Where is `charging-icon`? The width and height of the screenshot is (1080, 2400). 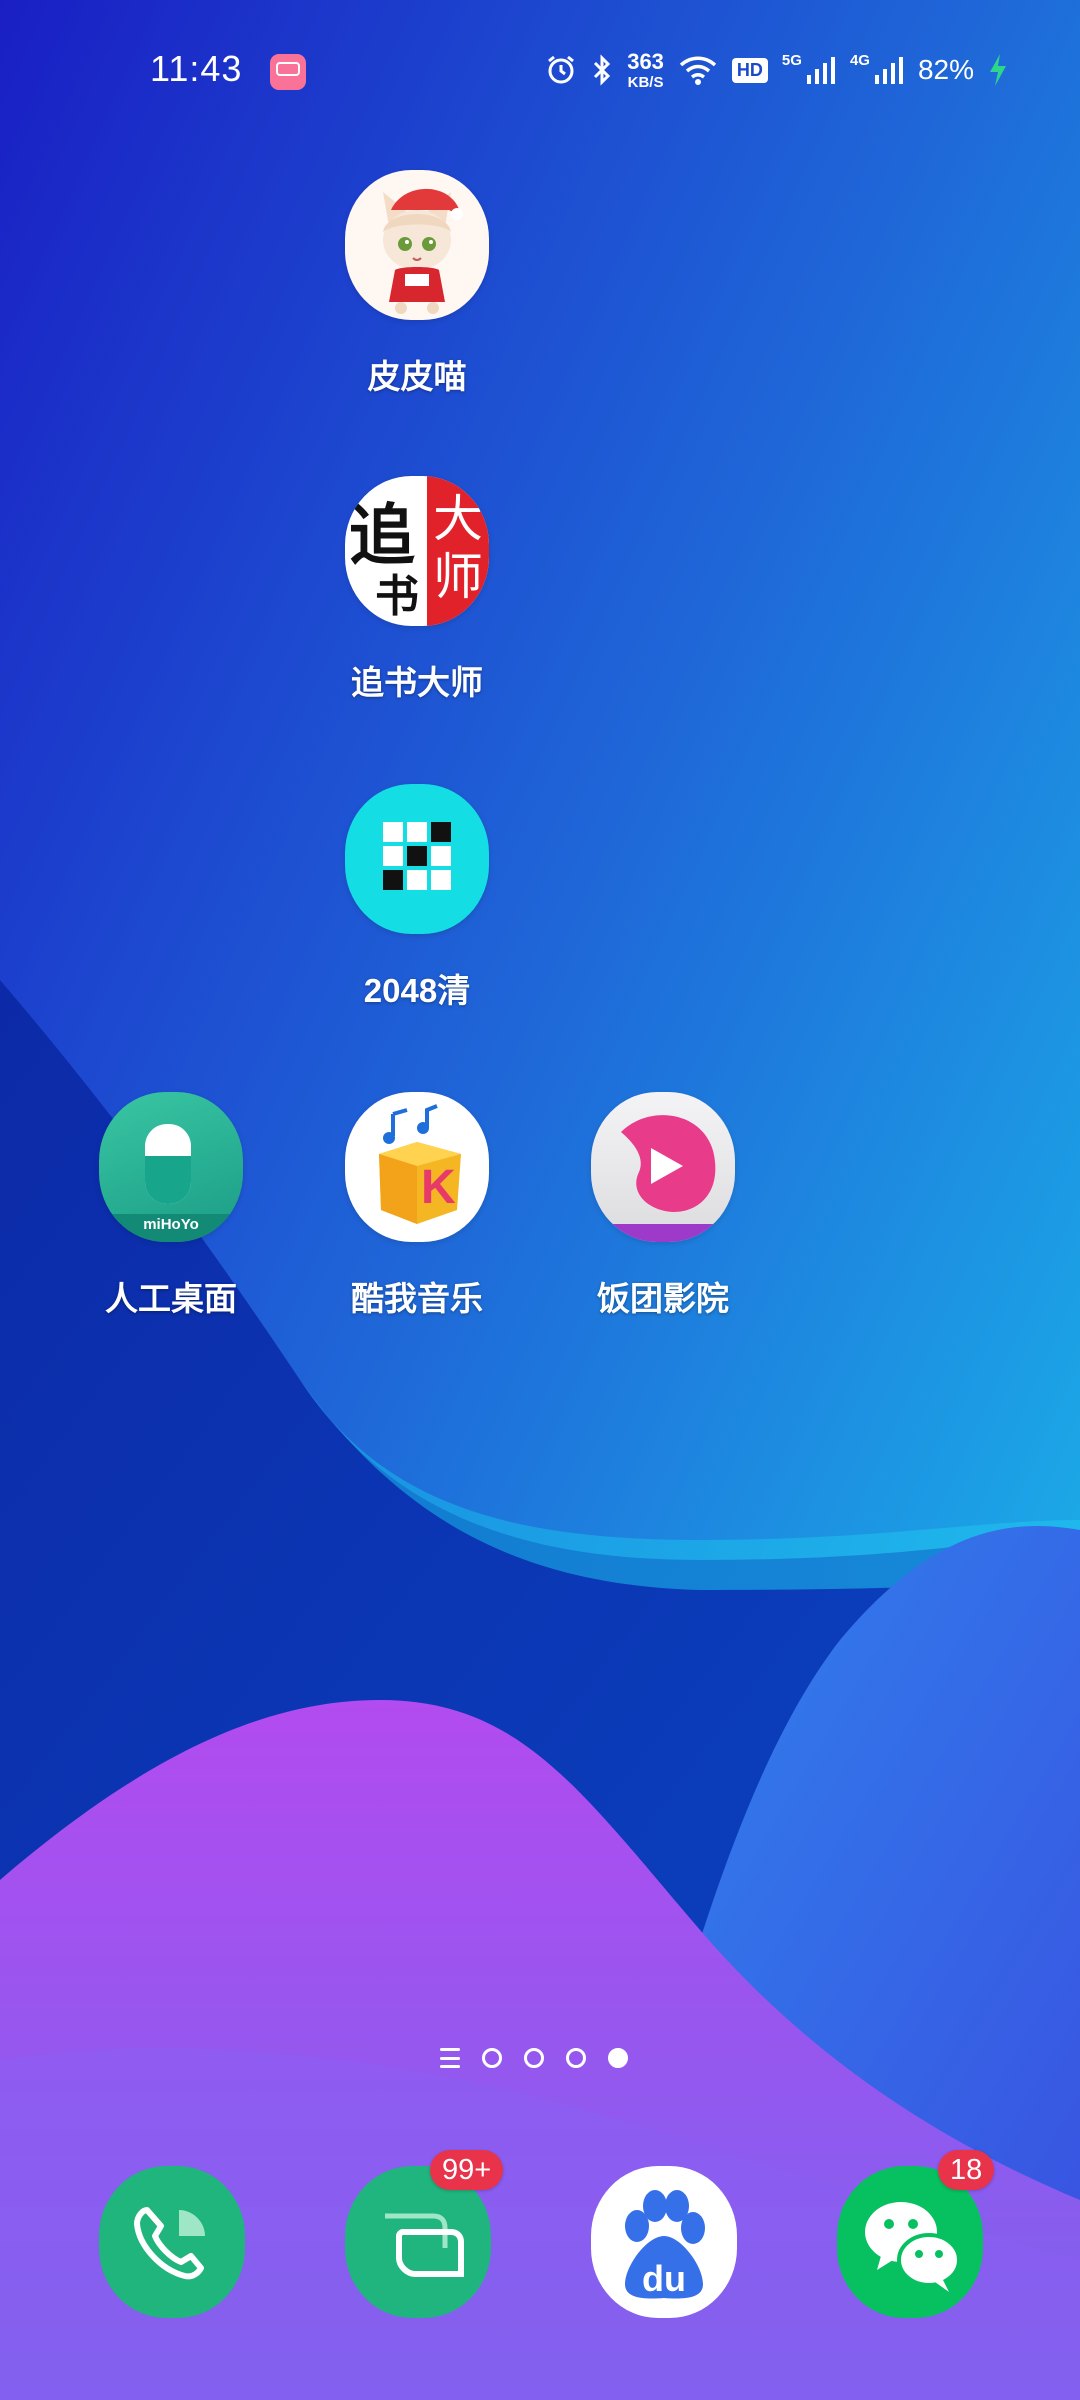
charging-icon is located at coordinates (998, 70).